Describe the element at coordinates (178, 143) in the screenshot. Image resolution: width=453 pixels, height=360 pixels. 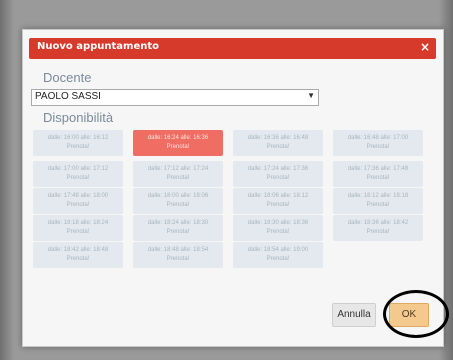
I see `slot-button: dalle: 16:24 alle: 16:36 Prenota!` at that location.